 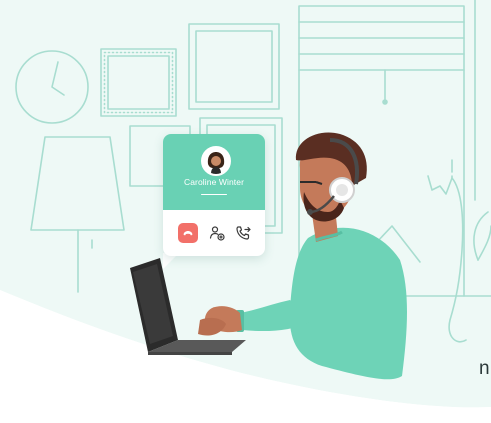 I want to click on transfer-users-icon, so click(x=217, y=233).